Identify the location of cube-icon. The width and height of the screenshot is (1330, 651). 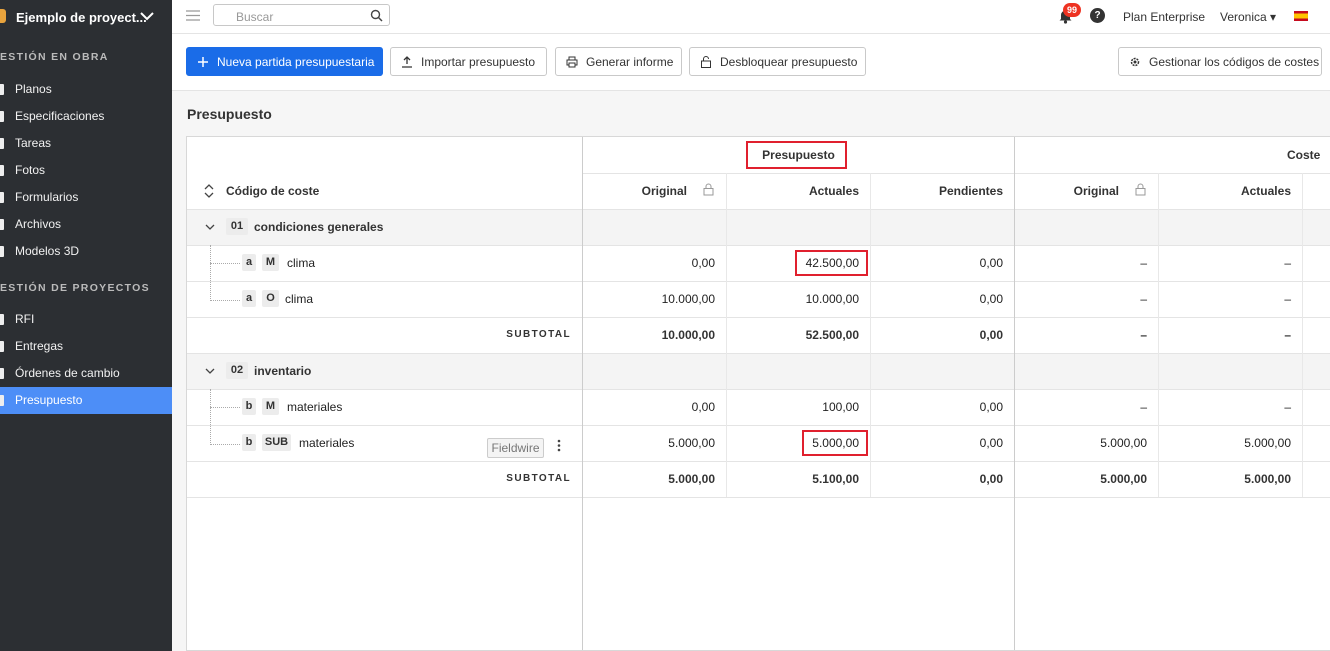
(2, 251).